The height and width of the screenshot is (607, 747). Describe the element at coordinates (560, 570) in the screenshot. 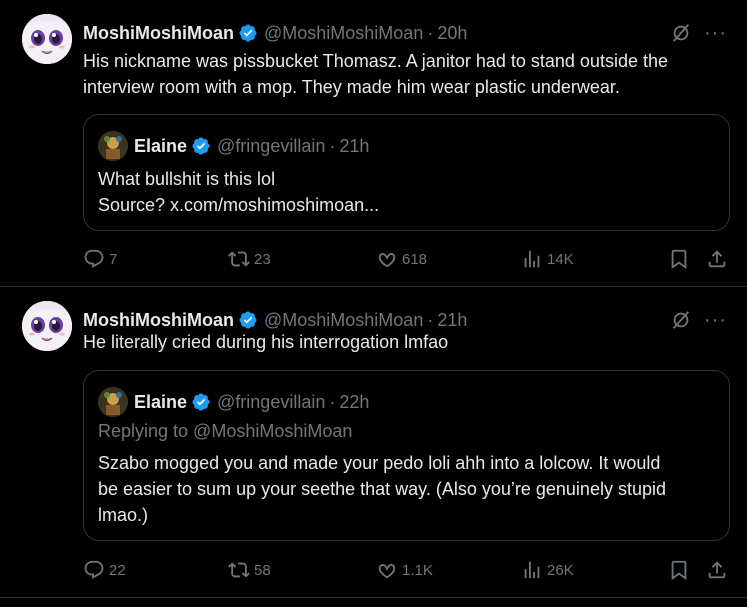

I see `view-count: 26K` at that location.